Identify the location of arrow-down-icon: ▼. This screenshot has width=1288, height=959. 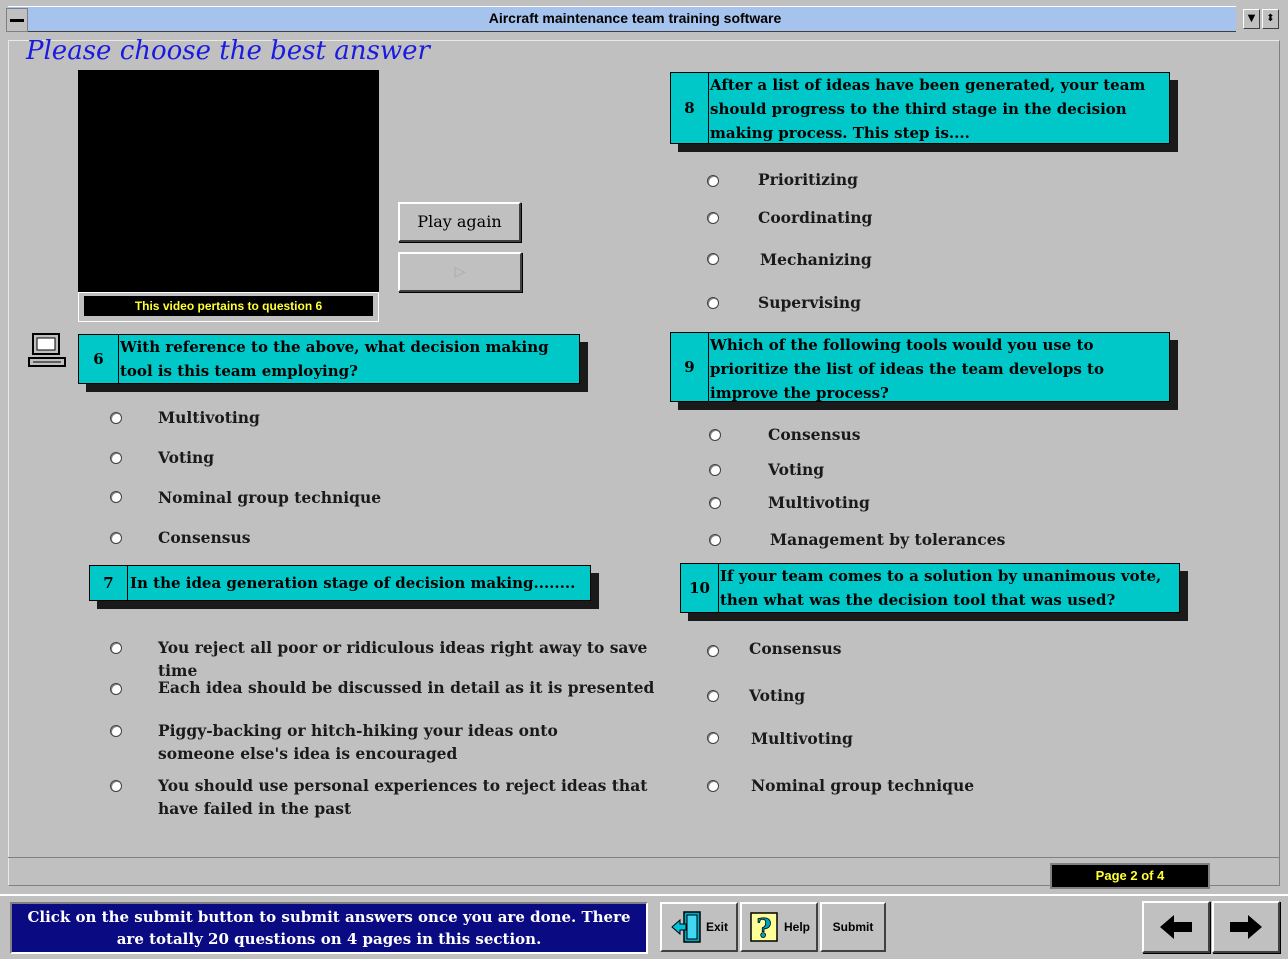
(1251, 18).